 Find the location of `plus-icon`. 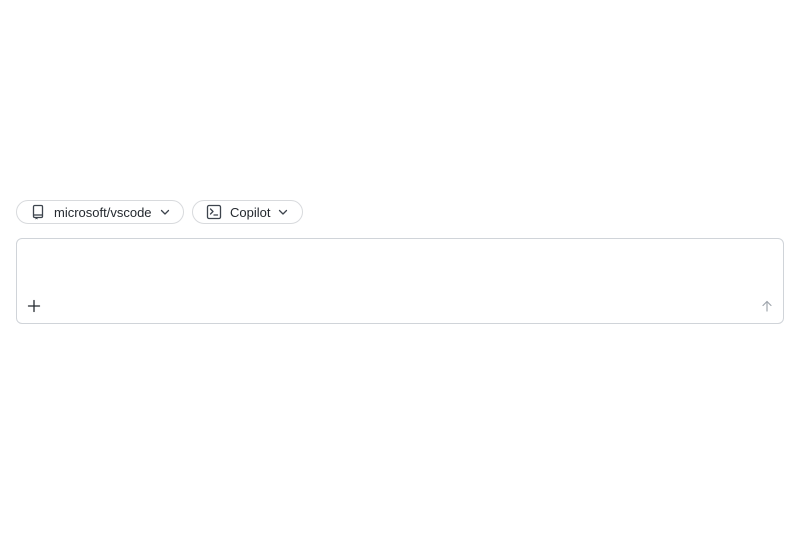

plus-icon is located at coordinates (34, 306).